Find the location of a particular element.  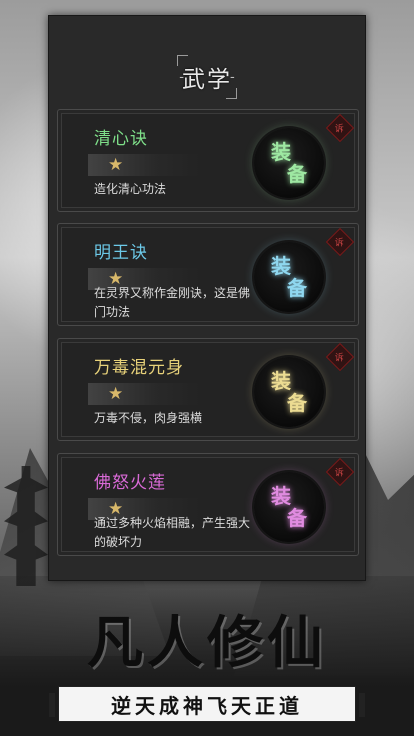

game-logo-text: 凡人修仙 is located at coordinates (207, 643).